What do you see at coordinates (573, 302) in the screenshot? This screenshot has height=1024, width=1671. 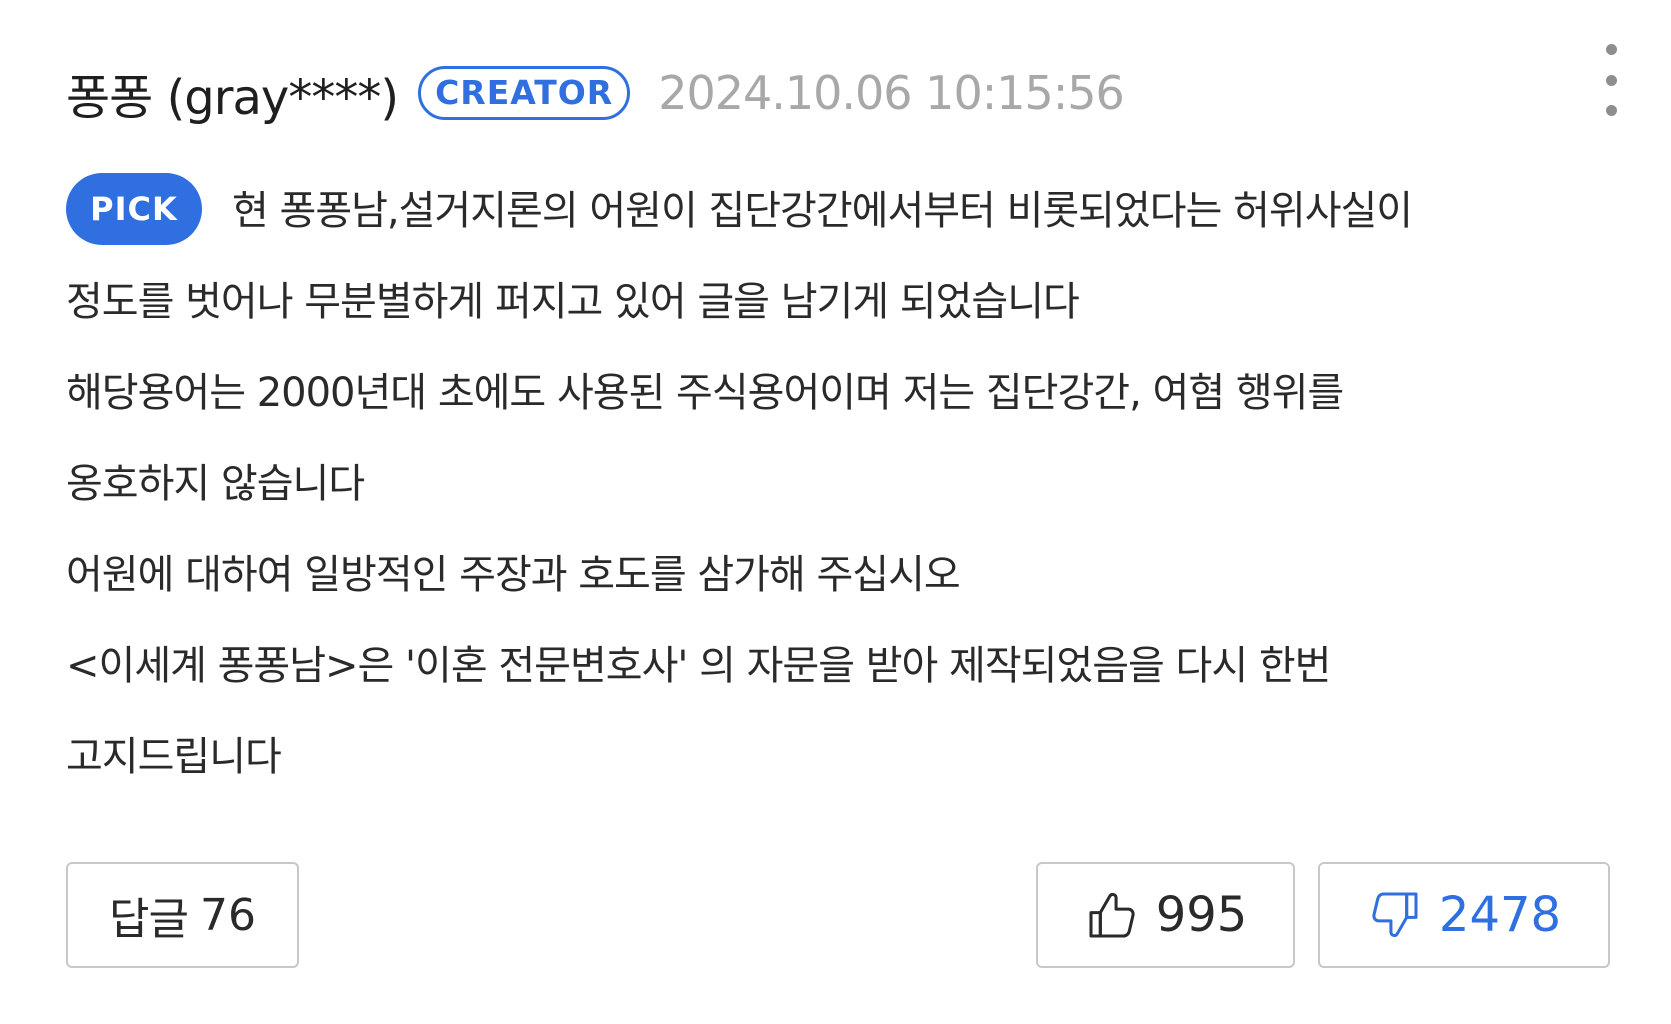 I see `comment-line: 정도를 벗어나 무분별하게 퍼지고 있어 글을 남기게 되었습니다` at bounding box center [573, 302].